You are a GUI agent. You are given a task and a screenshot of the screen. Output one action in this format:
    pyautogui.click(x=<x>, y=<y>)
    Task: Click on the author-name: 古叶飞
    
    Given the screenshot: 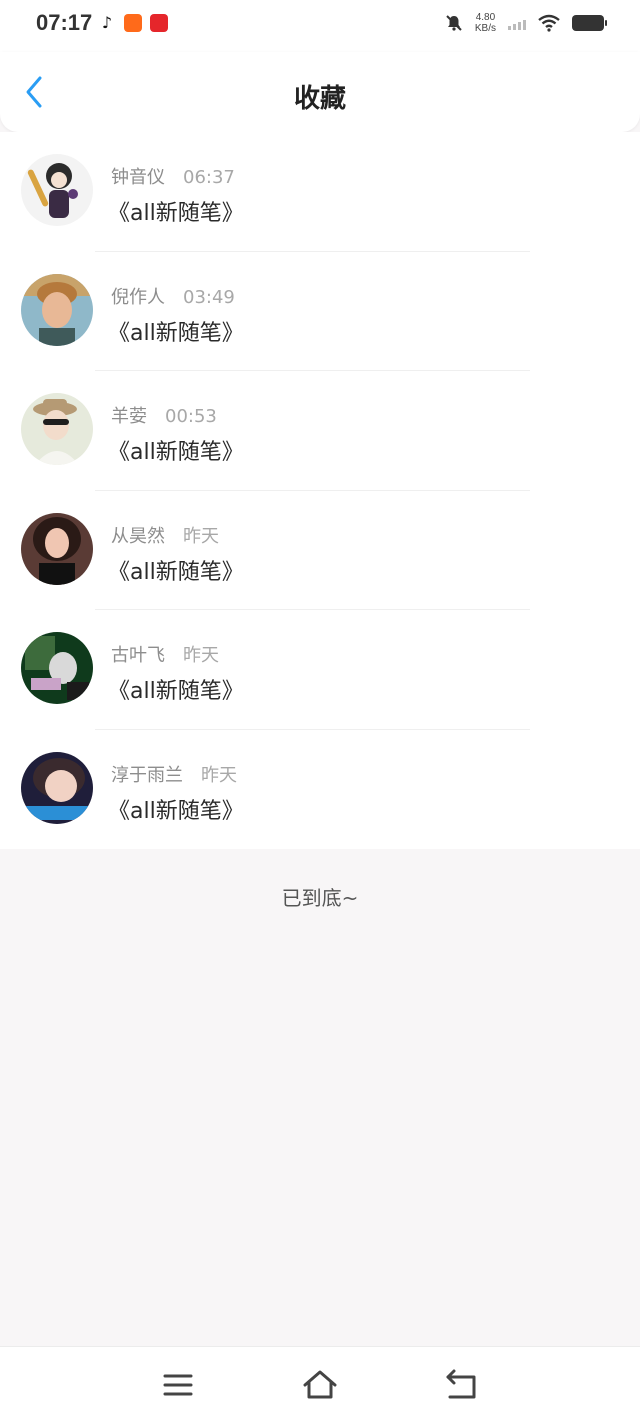 What is the action you would take?
    pyautogui.click(x=138, y=655)
    